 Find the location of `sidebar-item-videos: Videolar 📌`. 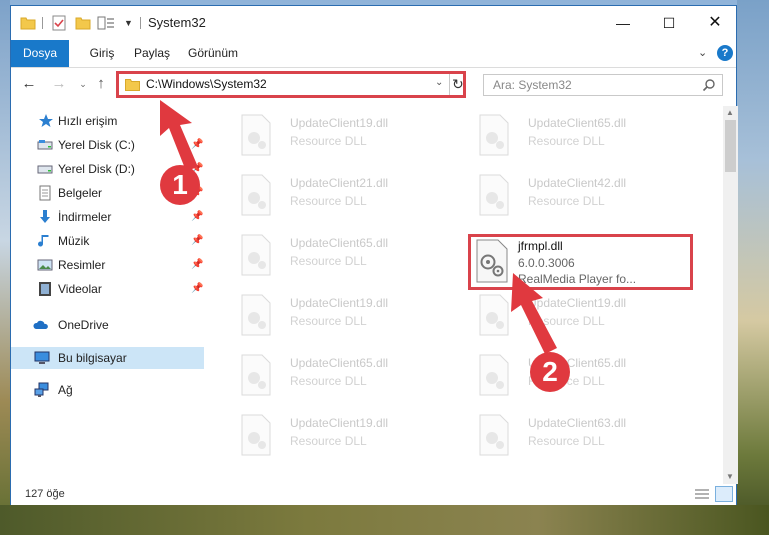

sidebar-item-videos: Videolar 📌 is located at coordinates (107, 289).